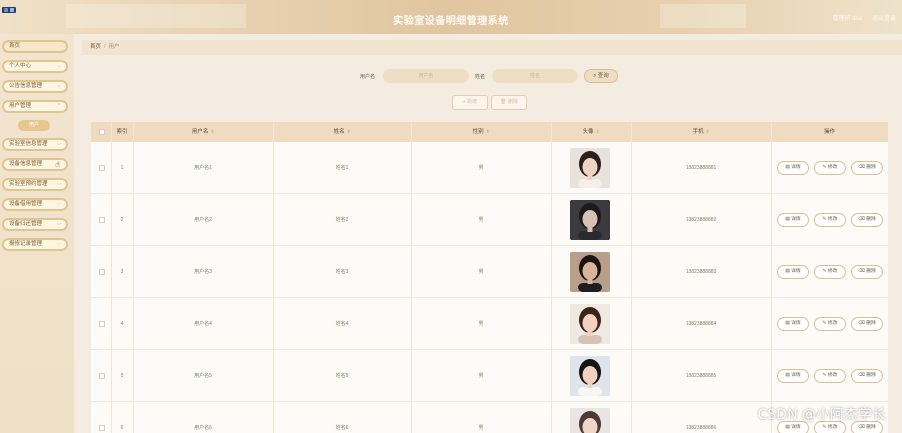 This screenshot has height=433, width=902. What do you see at coordinates (20, 66) in the screenshot?
I see `sidebar-item-label: 个人中心` at bounding box center [20, 66].